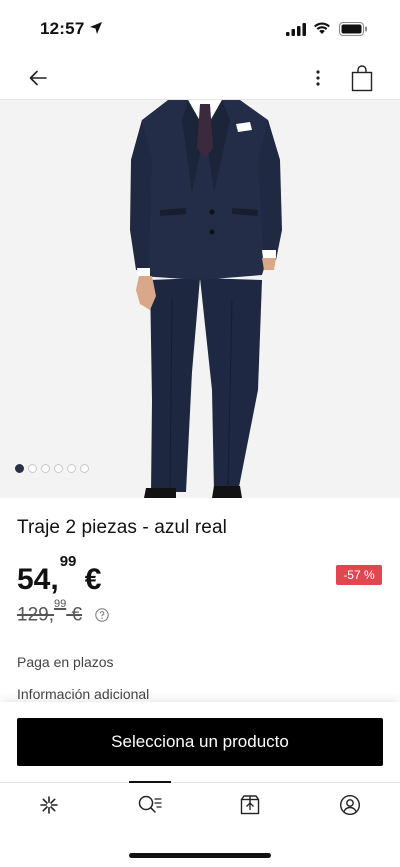 The width and height of the screenshot is (400, 867). Describe the element at coordinates (38, 579) in the screenshot. I see `price-integer: 54,` at that location.